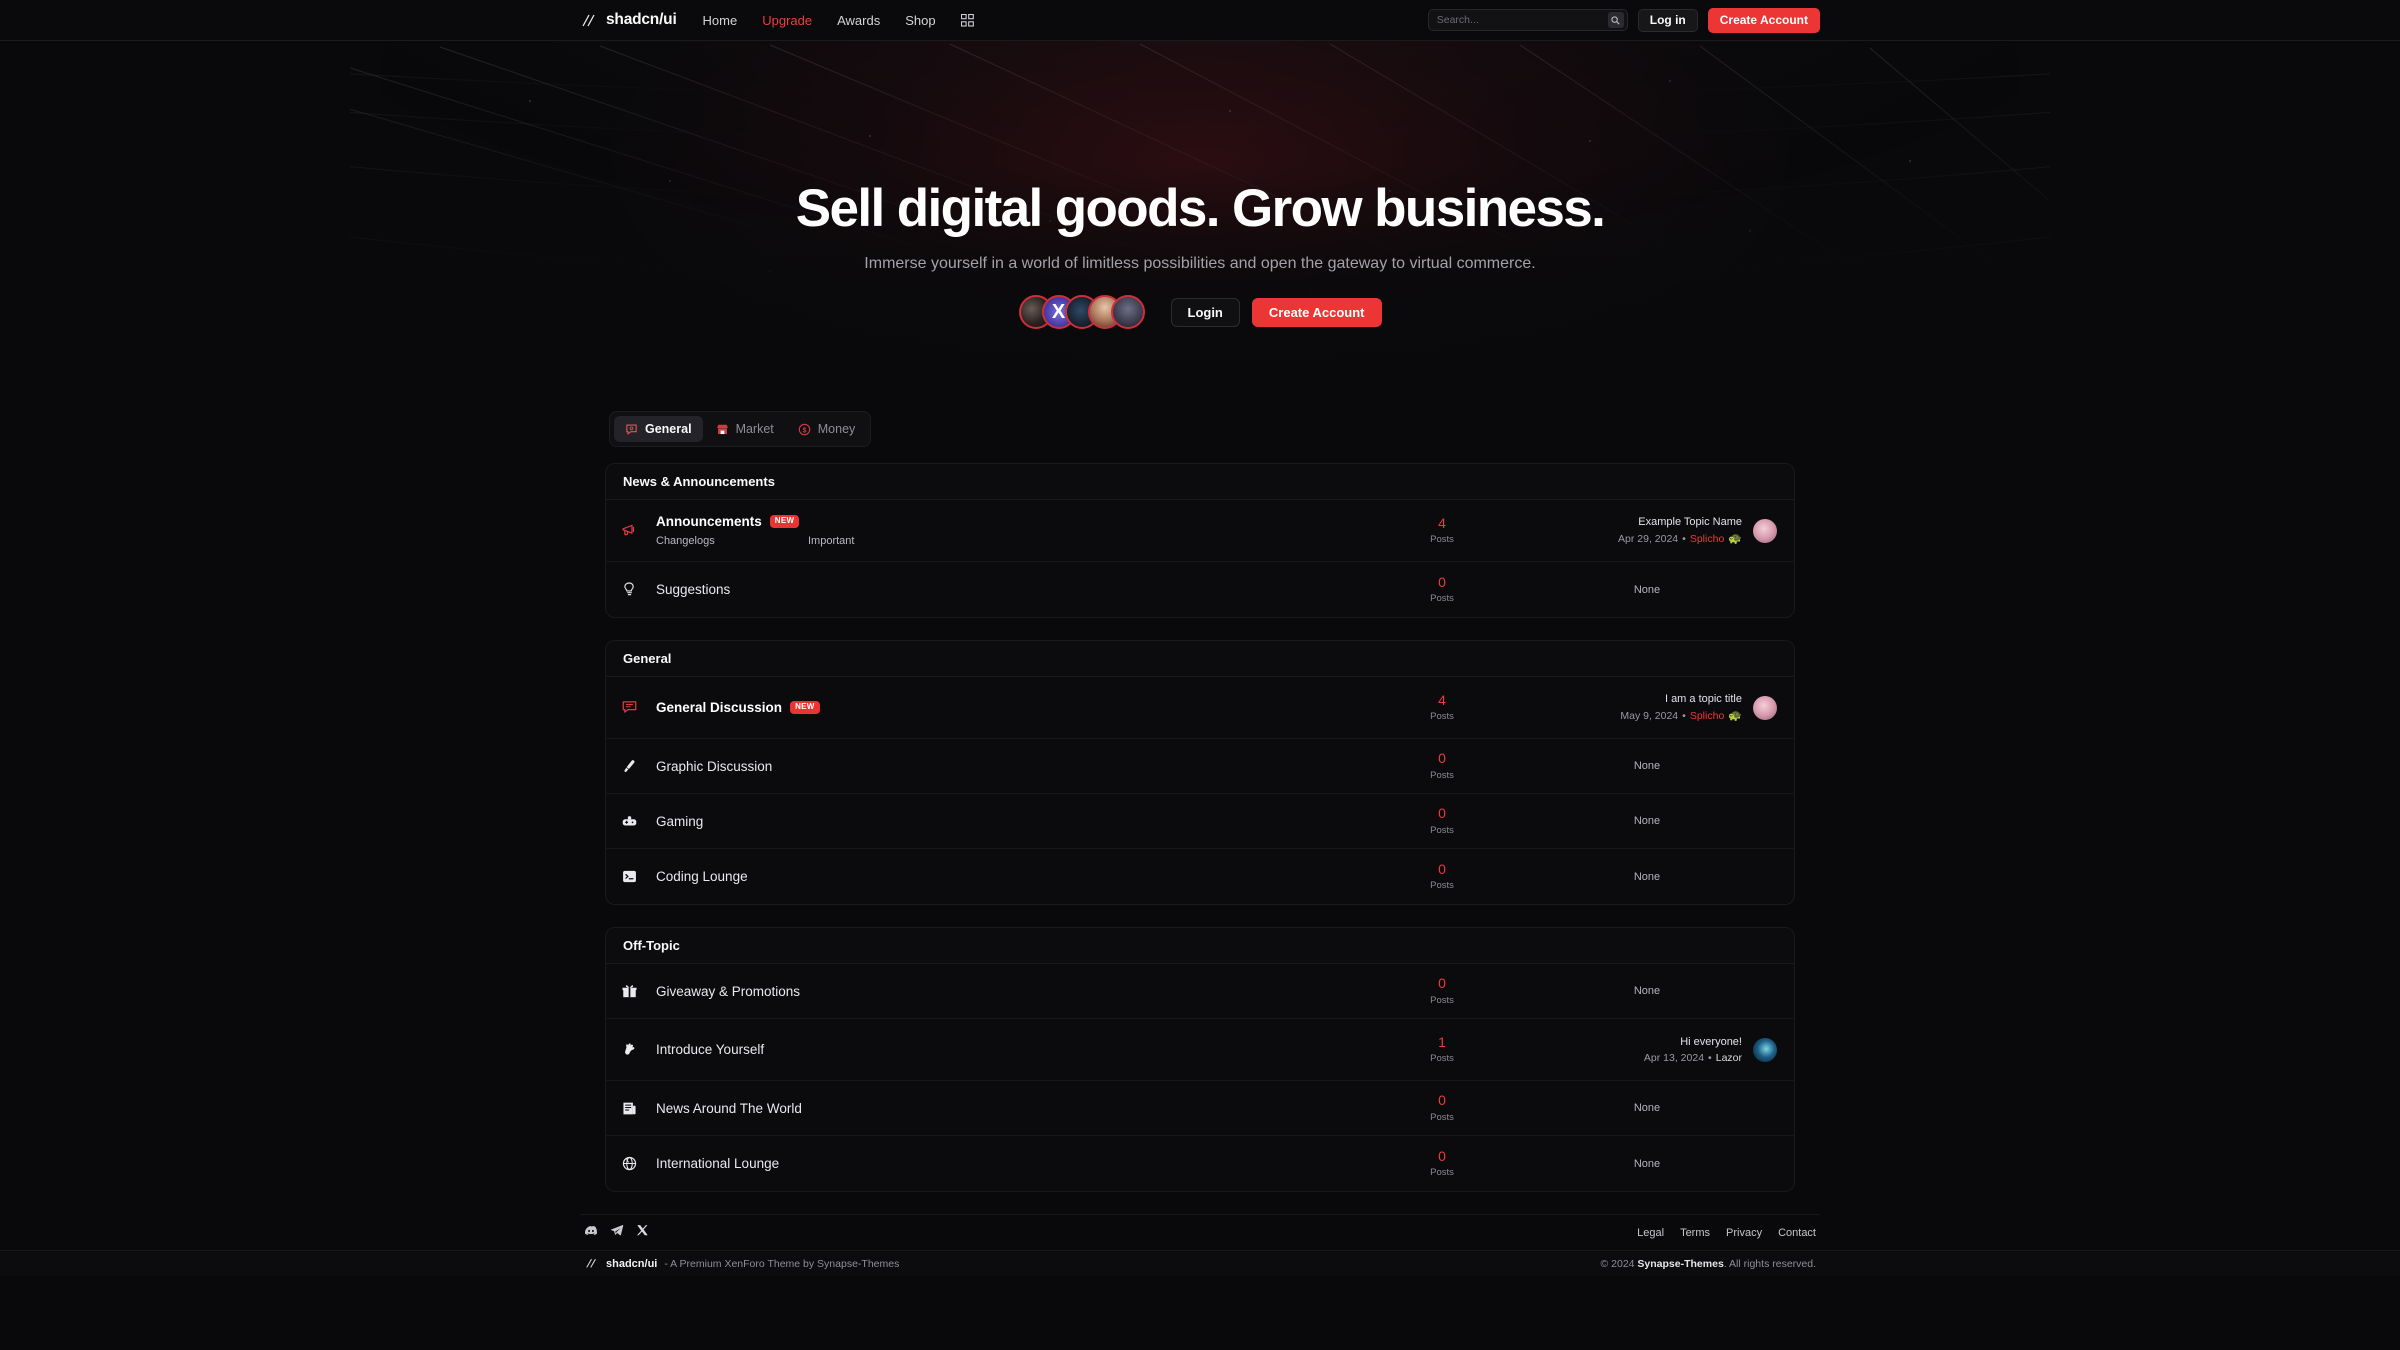 The width and height of the screenshot is (2400, 1350). Describe the element at coordinates (617, 1232) in the screenshot. I see `telegram-icon` at that location.